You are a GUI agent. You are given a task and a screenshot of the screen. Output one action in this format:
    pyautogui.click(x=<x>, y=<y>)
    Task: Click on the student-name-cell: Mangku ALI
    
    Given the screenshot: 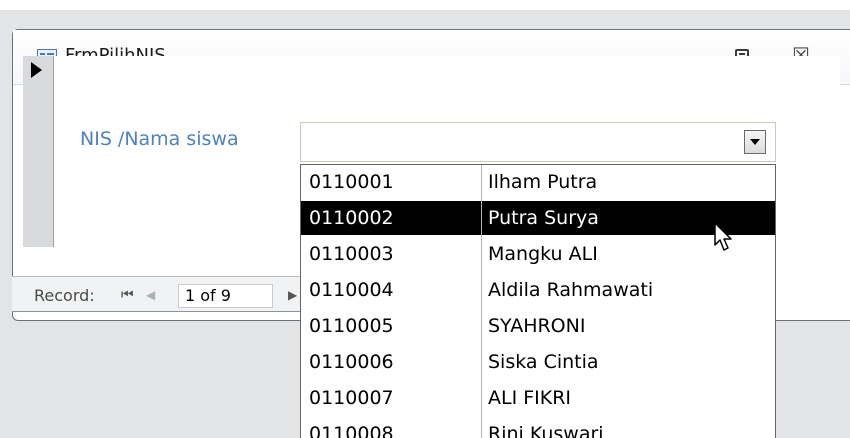 What is the action you would take?
    pyautogui.click(x=543, y=254)
    